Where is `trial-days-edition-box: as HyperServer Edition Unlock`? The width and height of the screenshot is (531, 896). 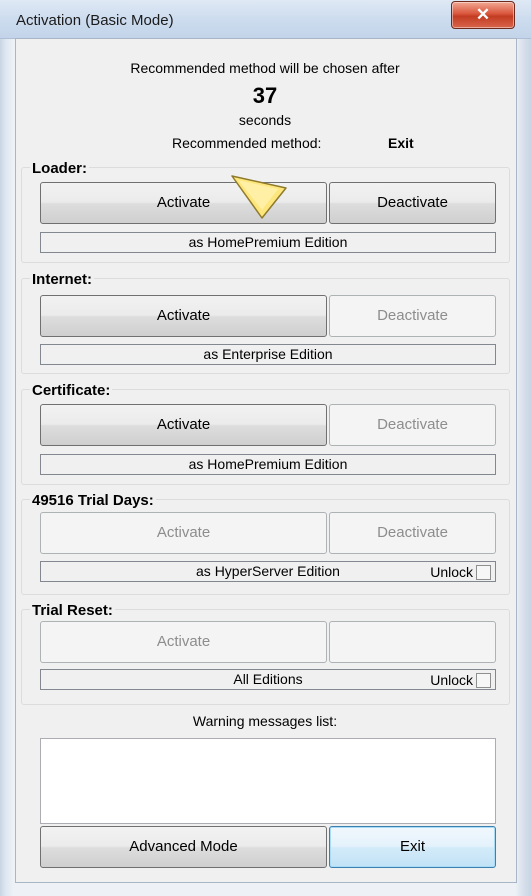 trial-days-edition-box: as HyperServer Edition Unlock is located at coordinates (268, 571).